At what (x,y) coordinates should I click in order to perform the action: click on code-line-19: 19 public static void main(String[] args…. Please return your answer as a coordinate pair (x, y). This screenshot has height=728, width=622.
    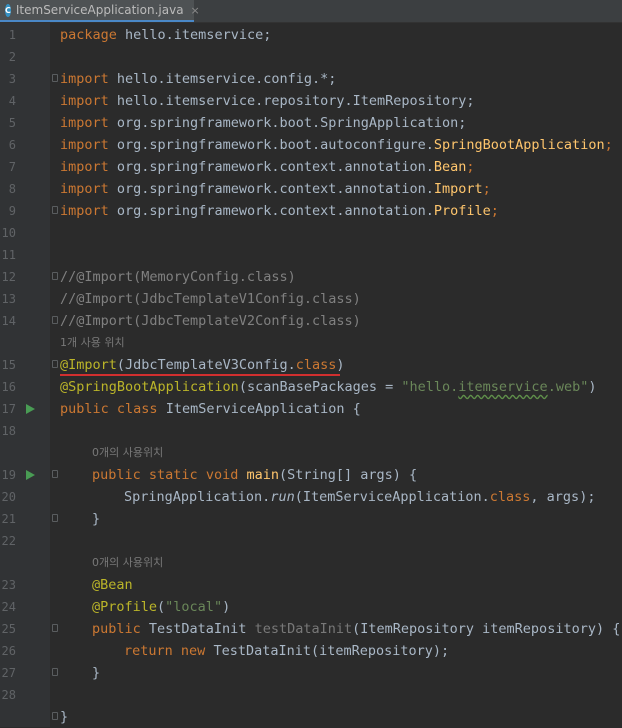
    Looking at the image, I should click on (311, 475).